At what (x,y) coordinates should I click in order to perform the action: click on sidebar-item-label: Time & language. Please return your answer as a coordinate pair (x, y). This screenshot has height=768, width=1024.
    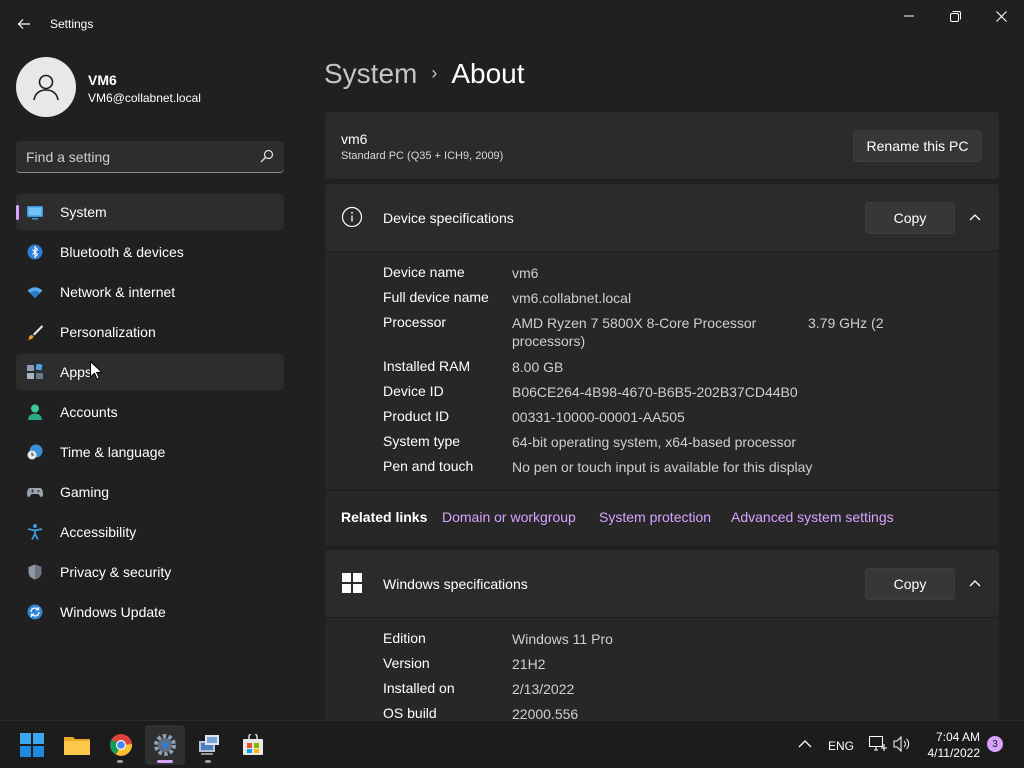
    Looking at the image, I should click on (113, 452).